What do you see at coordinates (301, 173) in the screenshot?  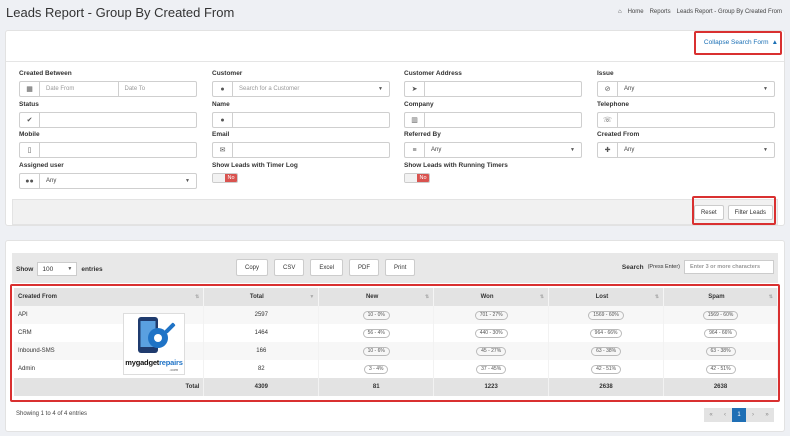 I see `timer-log-field: Show Leads with Timer Log No` at bounding box center [301, 173].